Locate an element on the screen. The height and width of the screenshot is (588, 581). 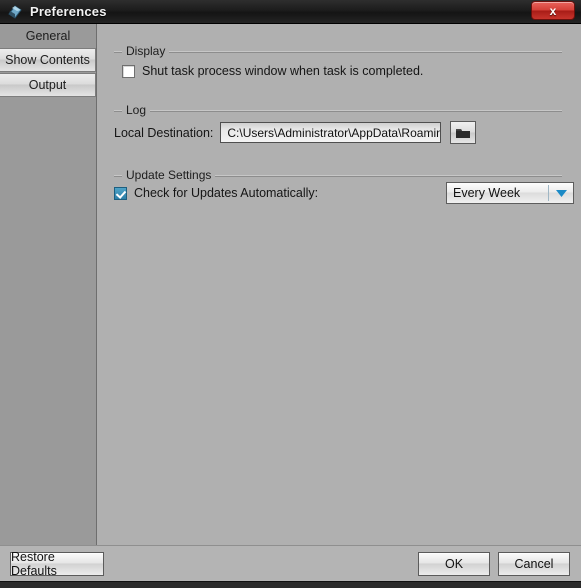
ok-button: OK is located at coordinates (454, 564).